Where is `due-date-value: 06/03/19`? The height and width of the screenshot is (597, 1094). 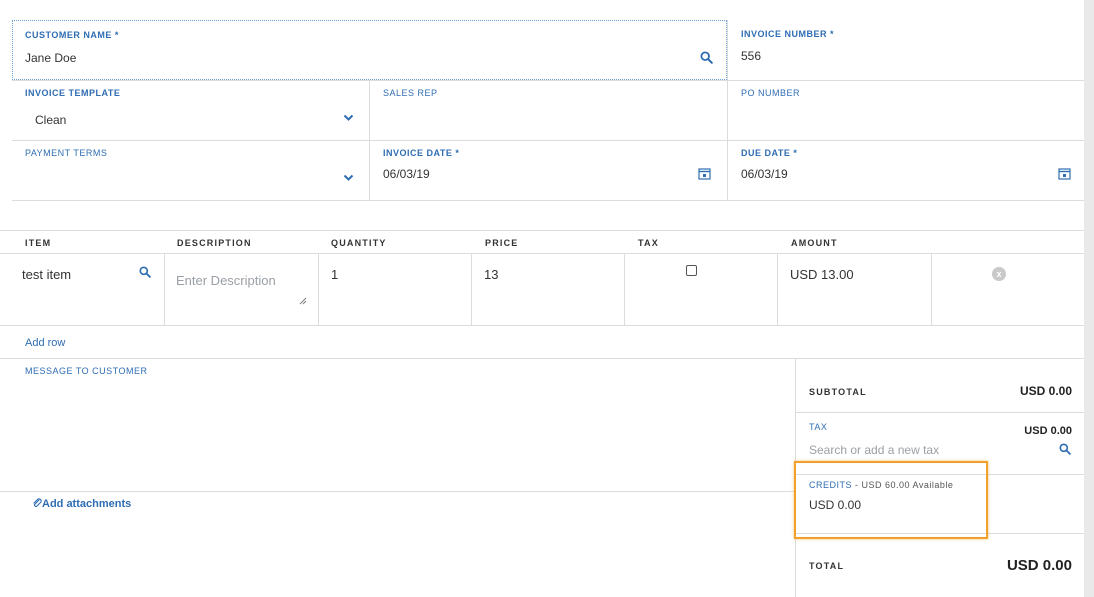
due-date-value: 06/03/19 is located at coordinates (764, 174).